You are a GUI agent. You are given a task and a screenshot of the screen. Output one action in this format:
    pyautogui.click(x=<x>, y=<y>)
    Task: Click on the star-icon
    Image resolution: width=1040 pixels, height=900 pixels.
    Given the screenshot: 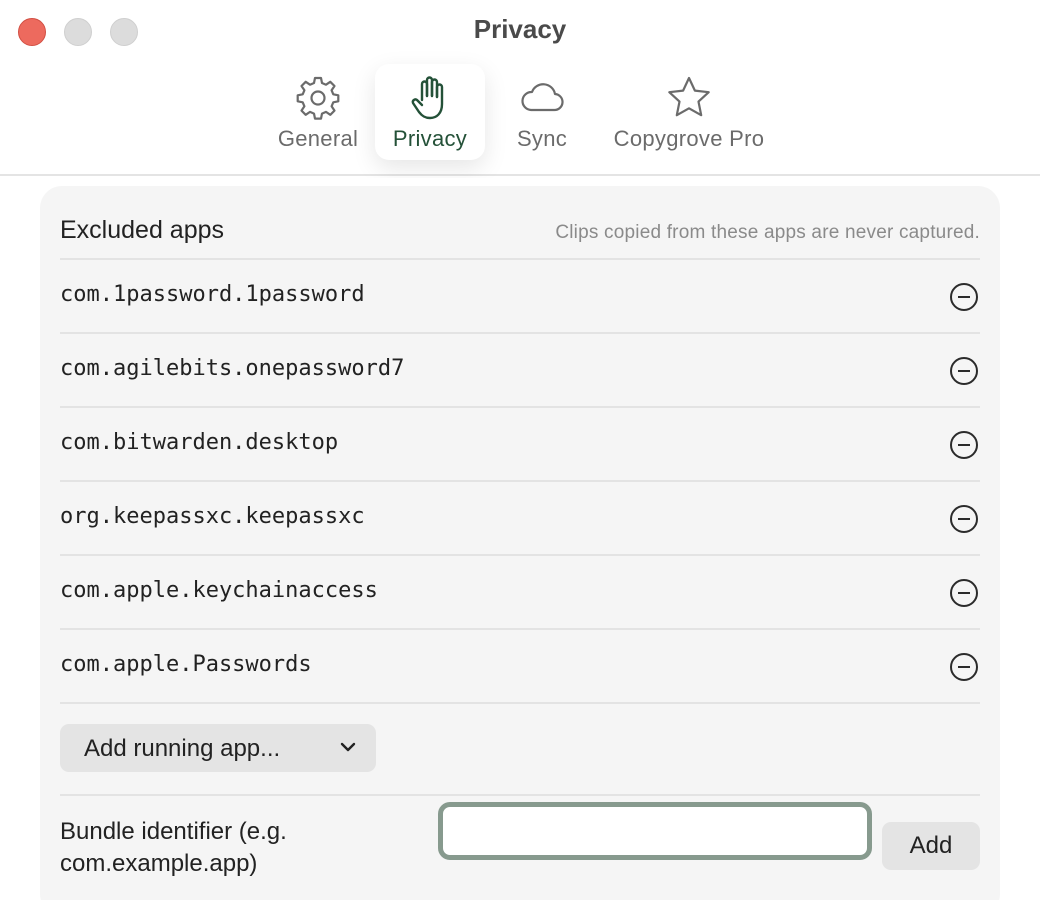 What is the action you would take?
    pyautogui.click(x=689, y=95)
    